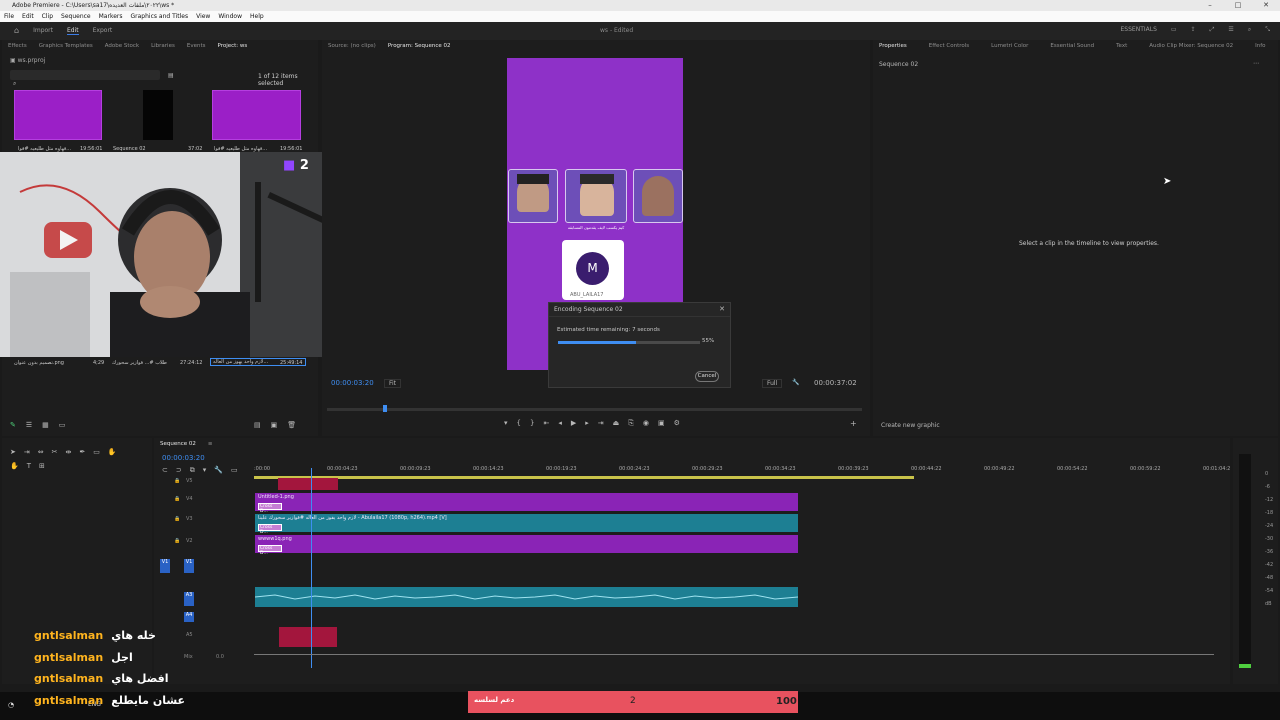  What do you see at coordinates (1256, 63) in the screenshot?
I see `more-options-icon: ⋯` at bounding box center [1256, 63].